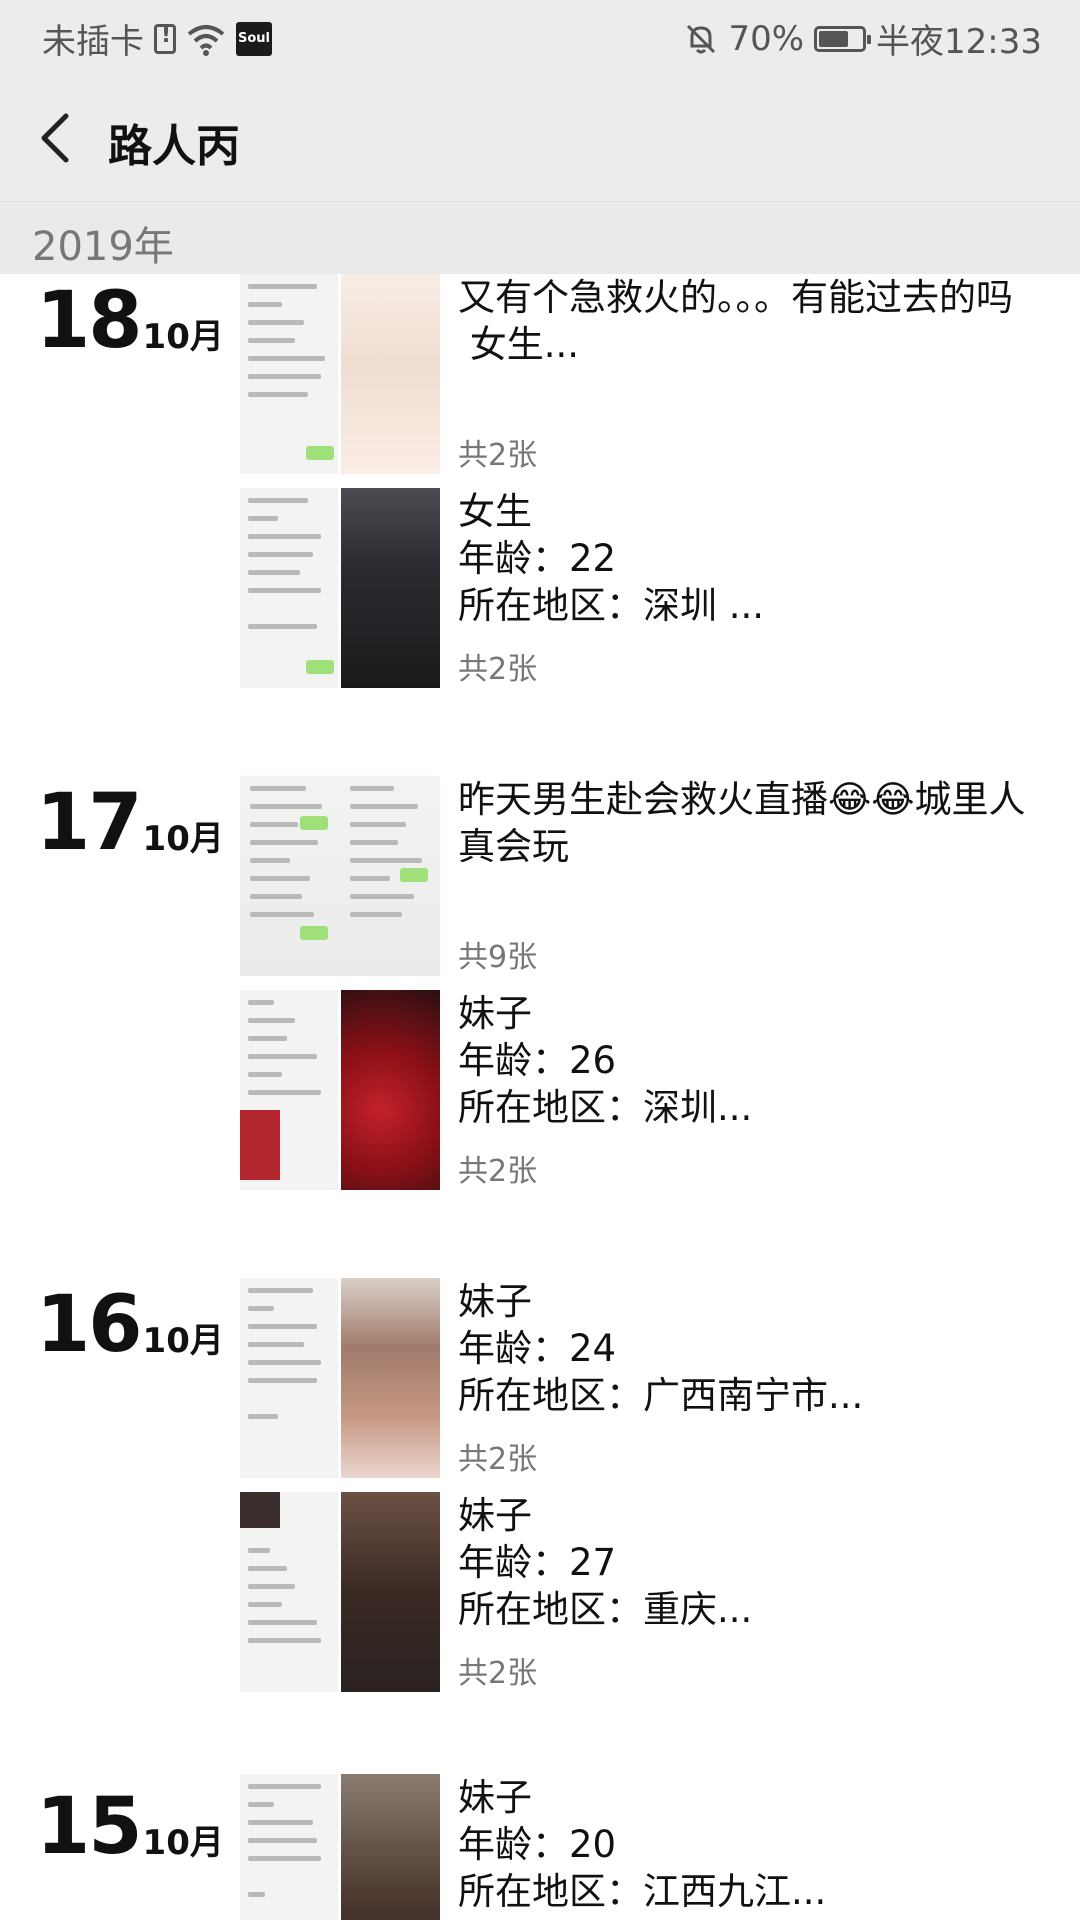 This screenshot has height=1920, width=1080. I want to click on status-bar: 未插卡 Soul 70% 半夜12:33, so click(540, 37).